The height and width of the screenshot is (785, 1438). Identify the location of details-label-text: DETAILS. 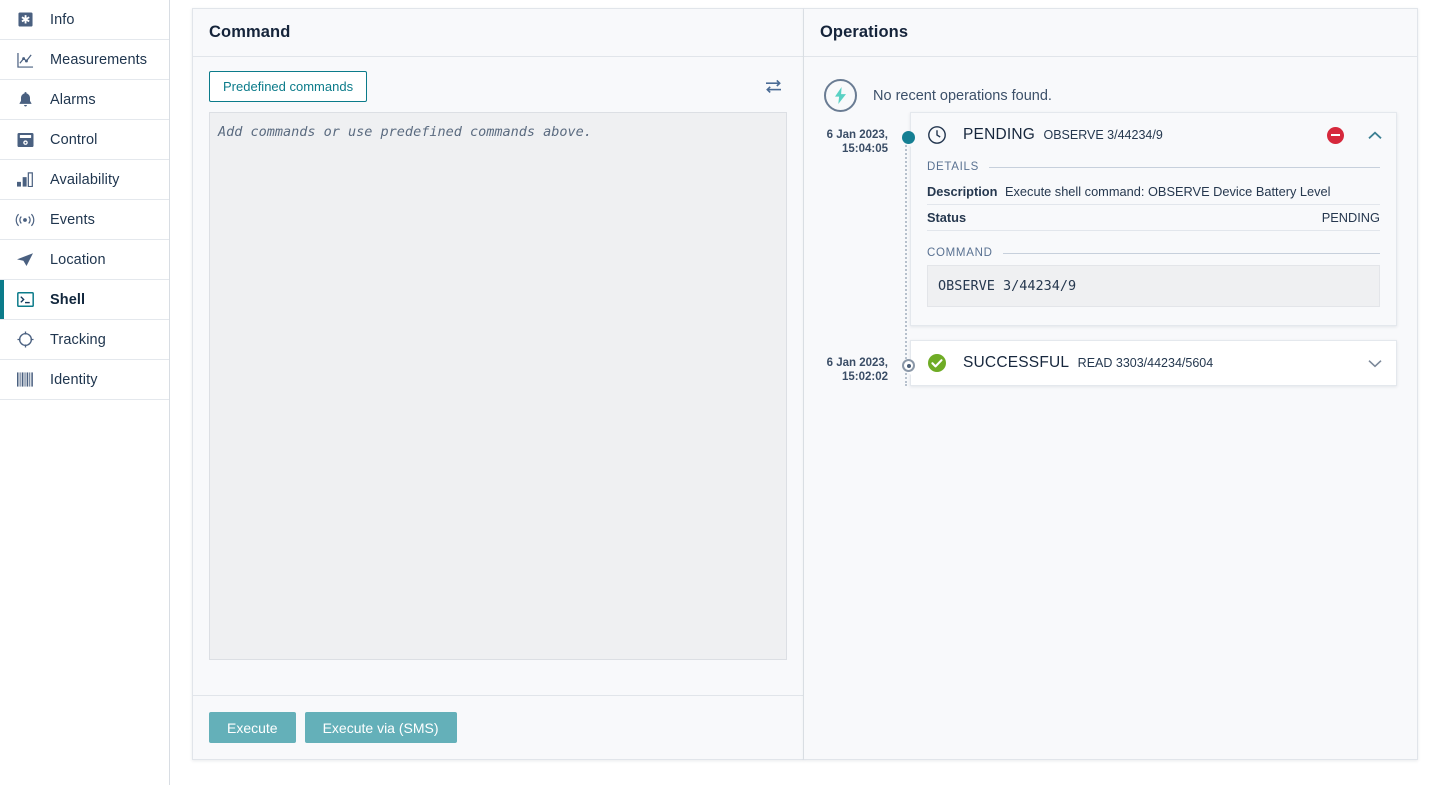
(953, 167).